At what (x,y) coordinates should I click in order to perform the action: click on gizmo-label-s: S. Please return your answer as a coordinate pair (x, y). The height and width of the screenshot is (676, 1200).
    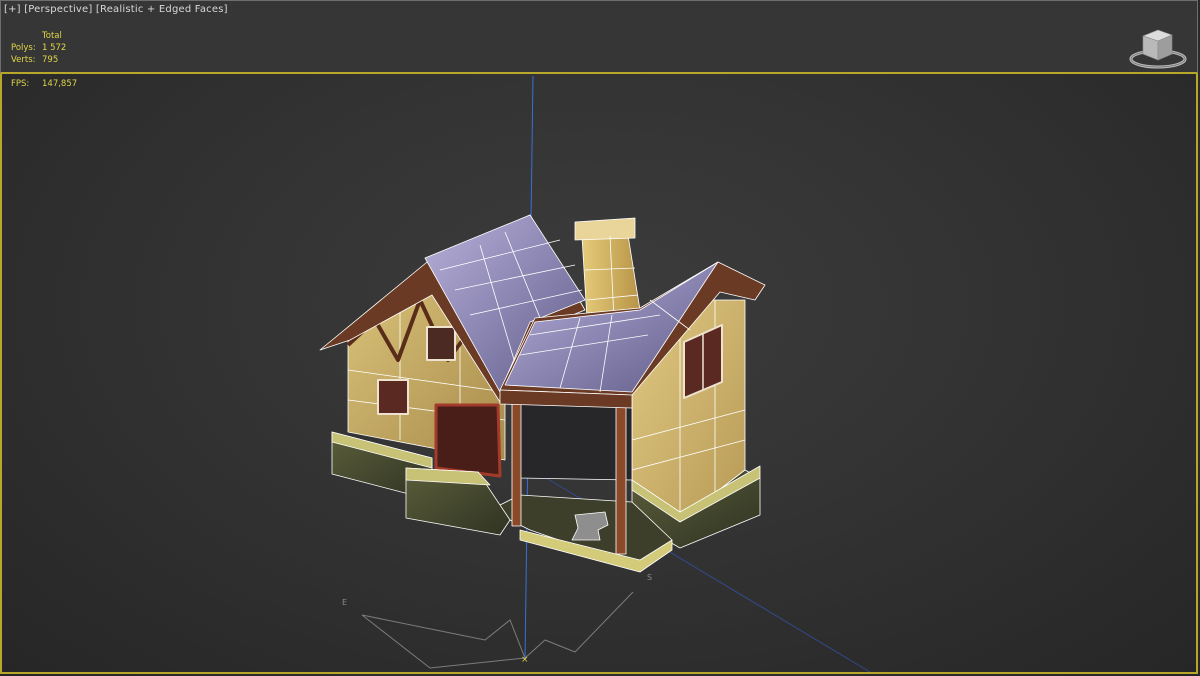
    Looking at the image, I should click on (649, 577).